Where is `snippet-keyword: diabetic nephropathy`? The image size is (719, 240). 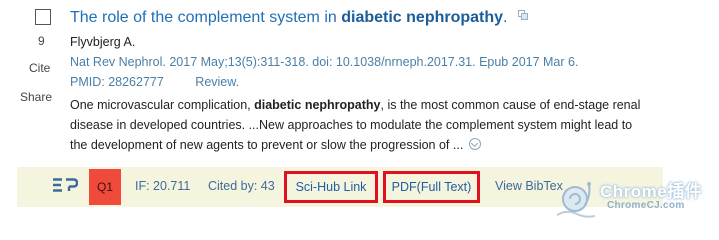
snippet-keyword: diabetic nephropathy is located at coordinates (317, 105).